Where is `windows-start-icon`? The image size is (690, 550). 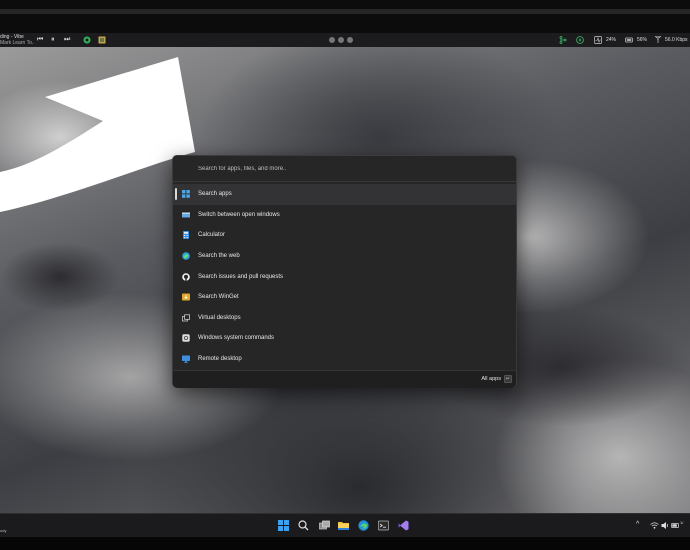 windows-start-icon is located at coordinates (283, 525).